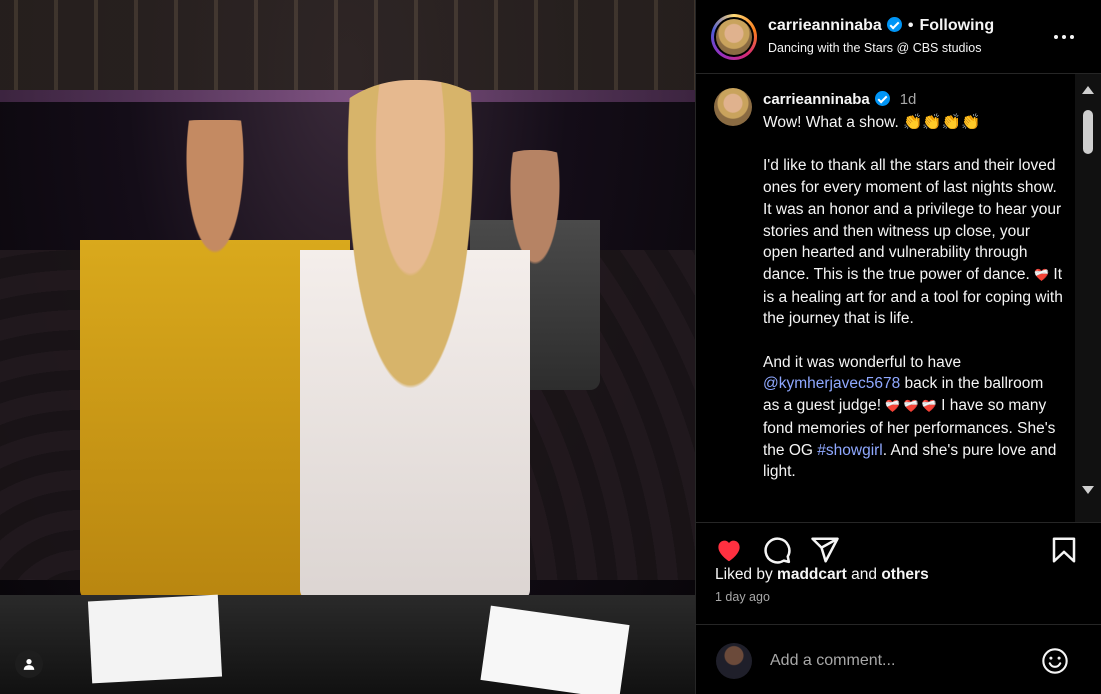  What do you see at coordinates (956, 25) in the screenshot?
I see `following-button: Following` at bounding box center [956, 25].